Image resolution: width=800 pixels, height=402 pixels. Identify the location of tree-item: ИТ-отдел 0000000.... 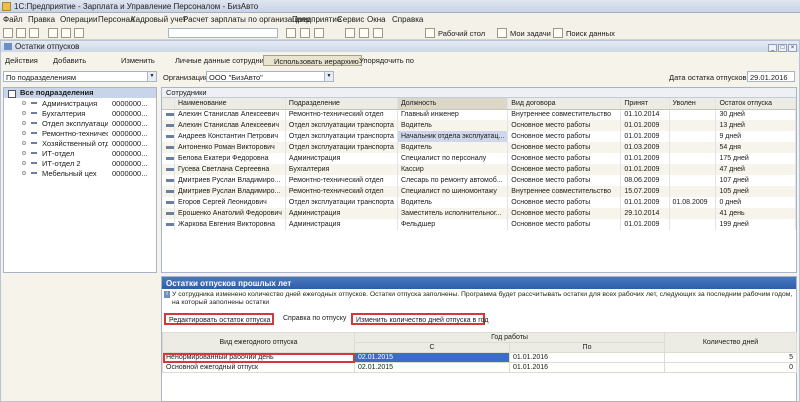
(80, 153).